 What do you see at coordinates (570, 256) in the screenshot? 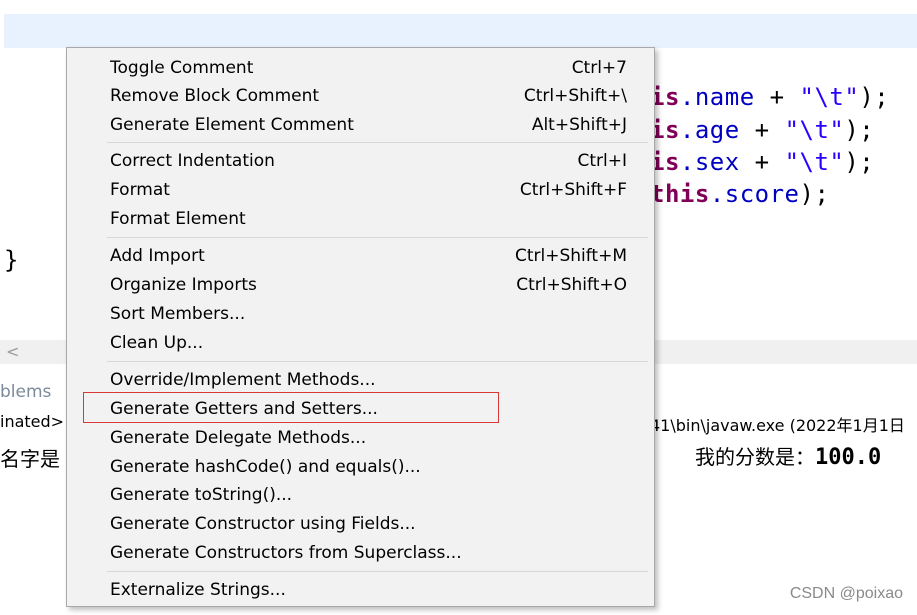
I see `menu-item-shortcut: Ctrl+Shift+M` at bounding box center [570, 256].